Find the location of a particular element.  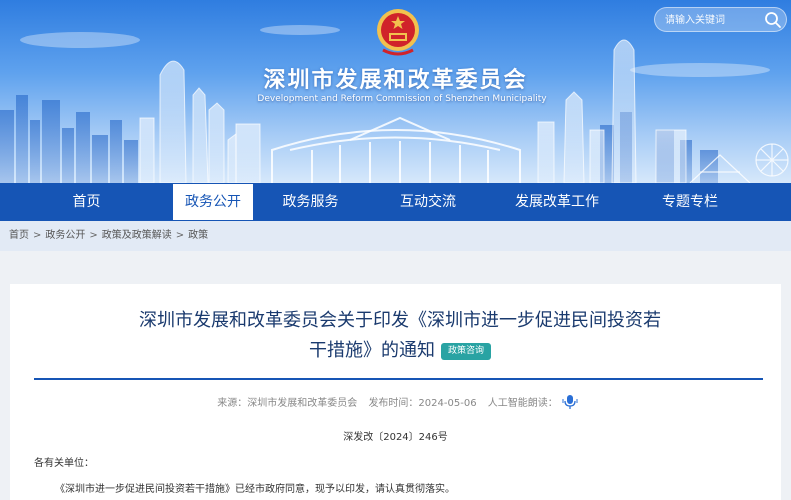

search-icon is located at coordinates (773, 20).